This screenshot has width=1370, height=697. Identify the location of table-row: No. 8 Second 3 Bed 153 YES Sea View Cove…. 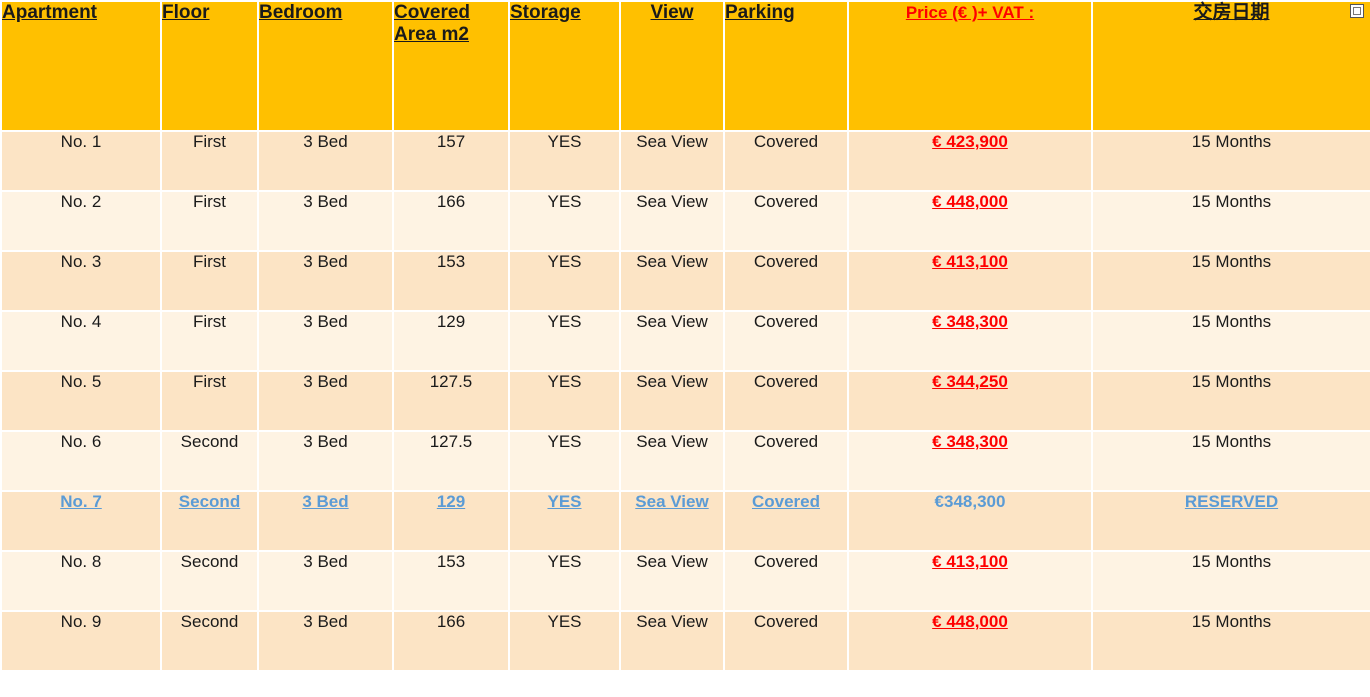
(685, 581).